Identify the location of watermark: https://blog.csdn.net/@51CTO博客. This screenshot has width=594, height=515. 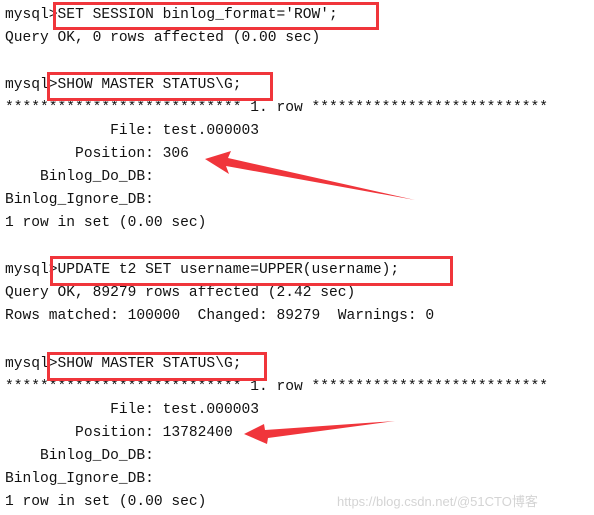
(437, 501).